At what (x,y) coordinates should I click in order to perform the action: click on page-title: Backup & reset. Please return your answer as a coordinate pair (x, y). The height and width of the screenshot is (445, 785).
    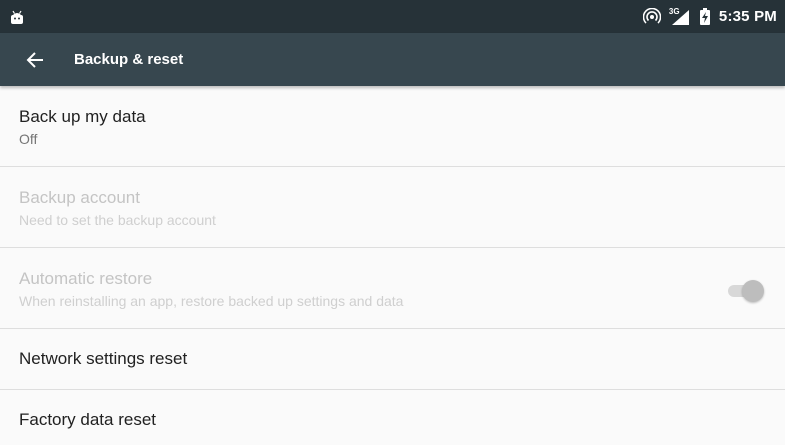
    Looking at the image, I should click on (129, 59).